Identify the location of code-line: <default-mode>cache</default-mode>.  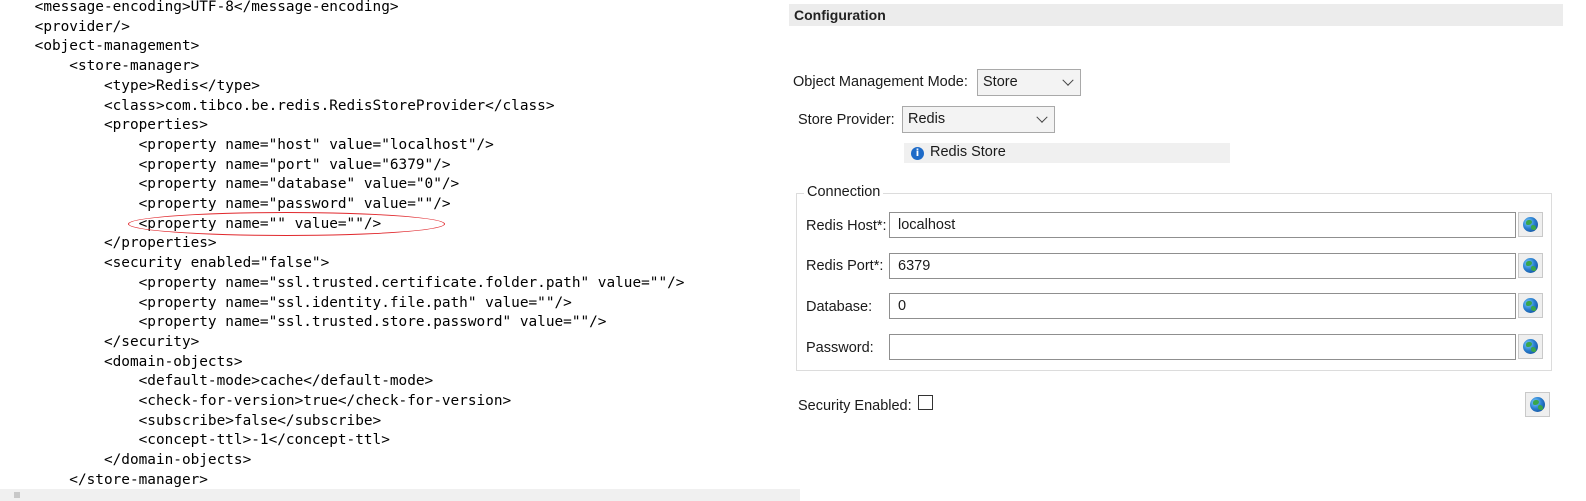
(217, 381).